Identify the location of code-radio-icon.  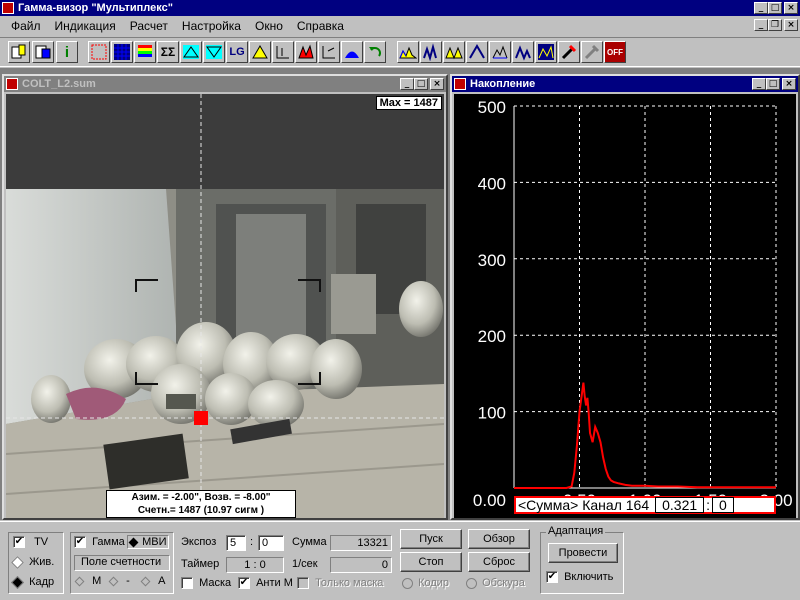
(407, 583).